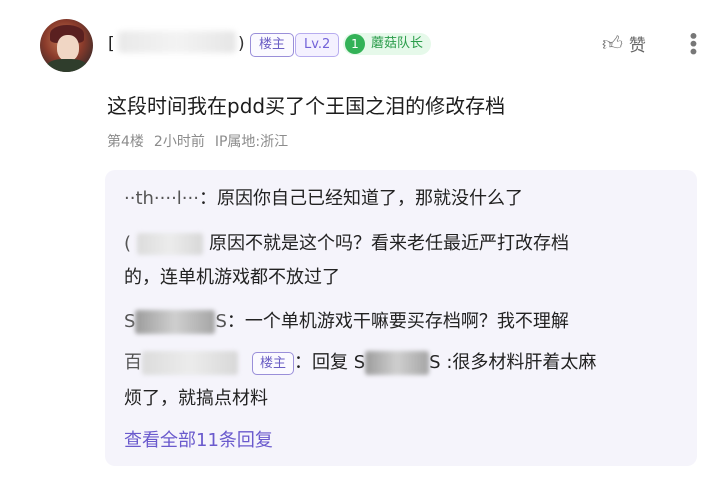 The width and height of the screenshot is (723, 487). What do you see at coordinates (129, 321) in the screenshot?
I see `reply-username: S` at bounding box center [129, 321].